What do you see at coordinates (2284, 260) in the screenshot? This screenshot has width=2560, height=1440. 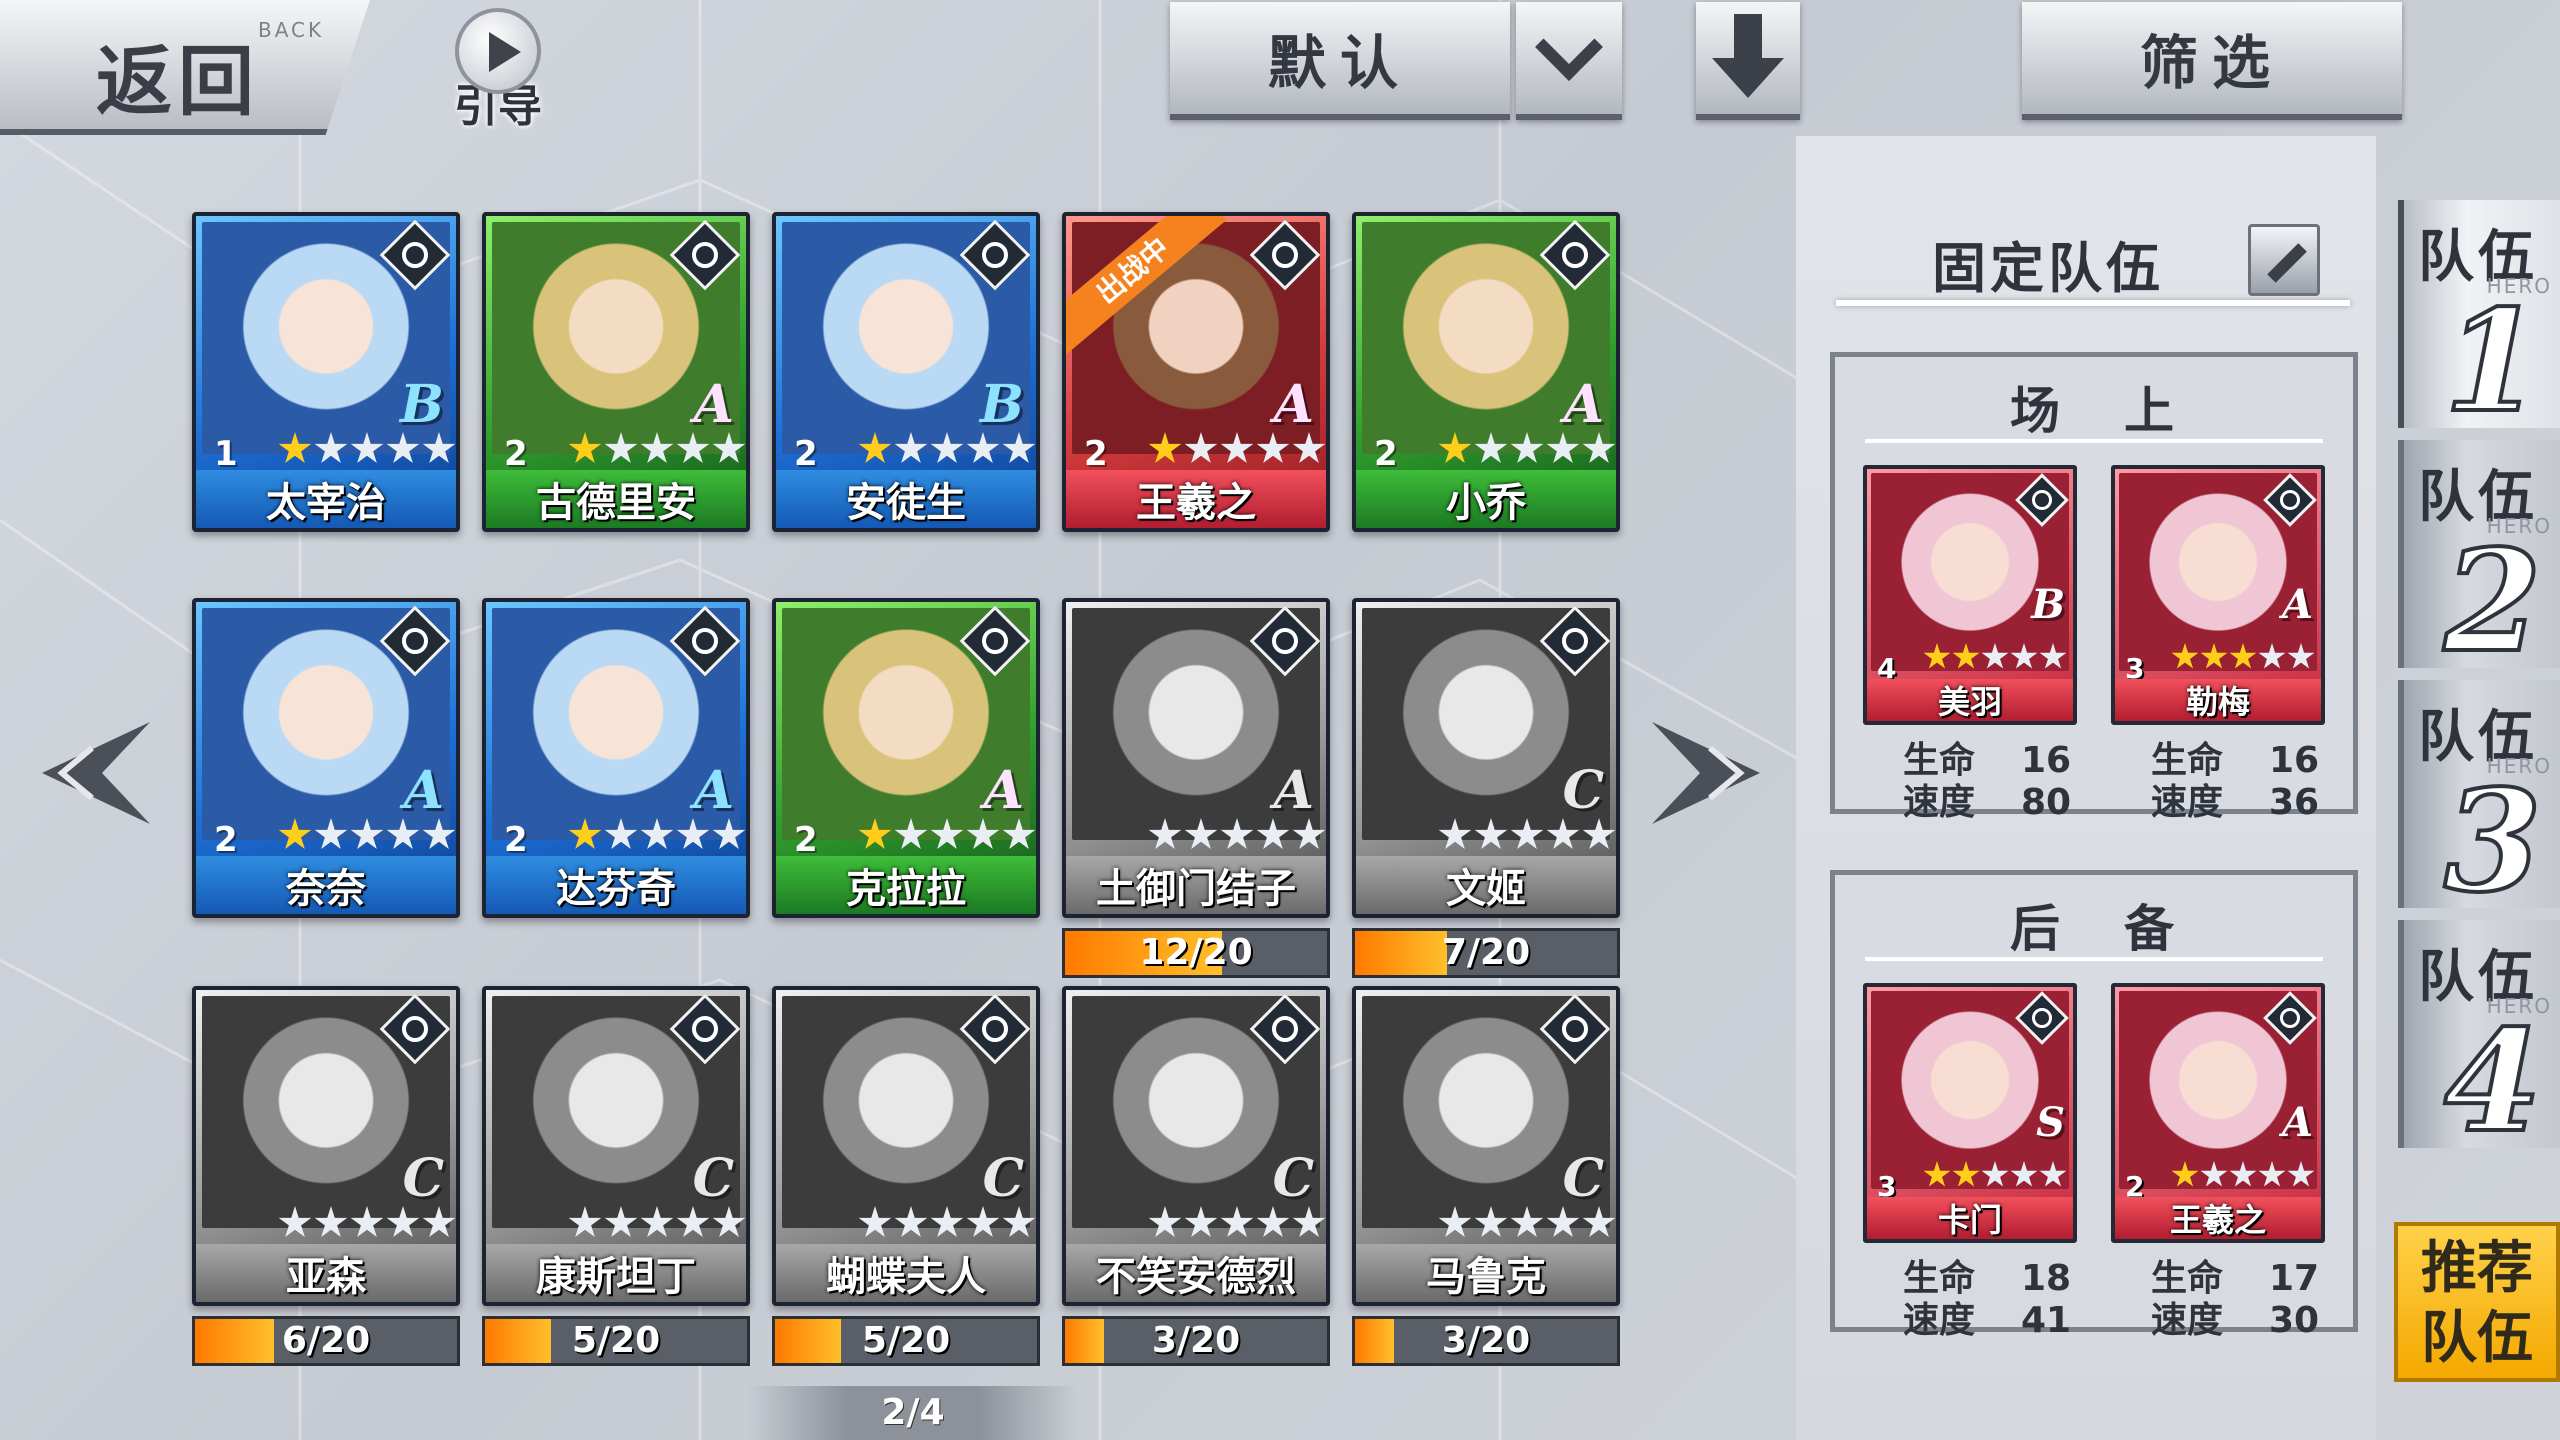 I see `edit-team-button` at bounding box center [2284, 260].